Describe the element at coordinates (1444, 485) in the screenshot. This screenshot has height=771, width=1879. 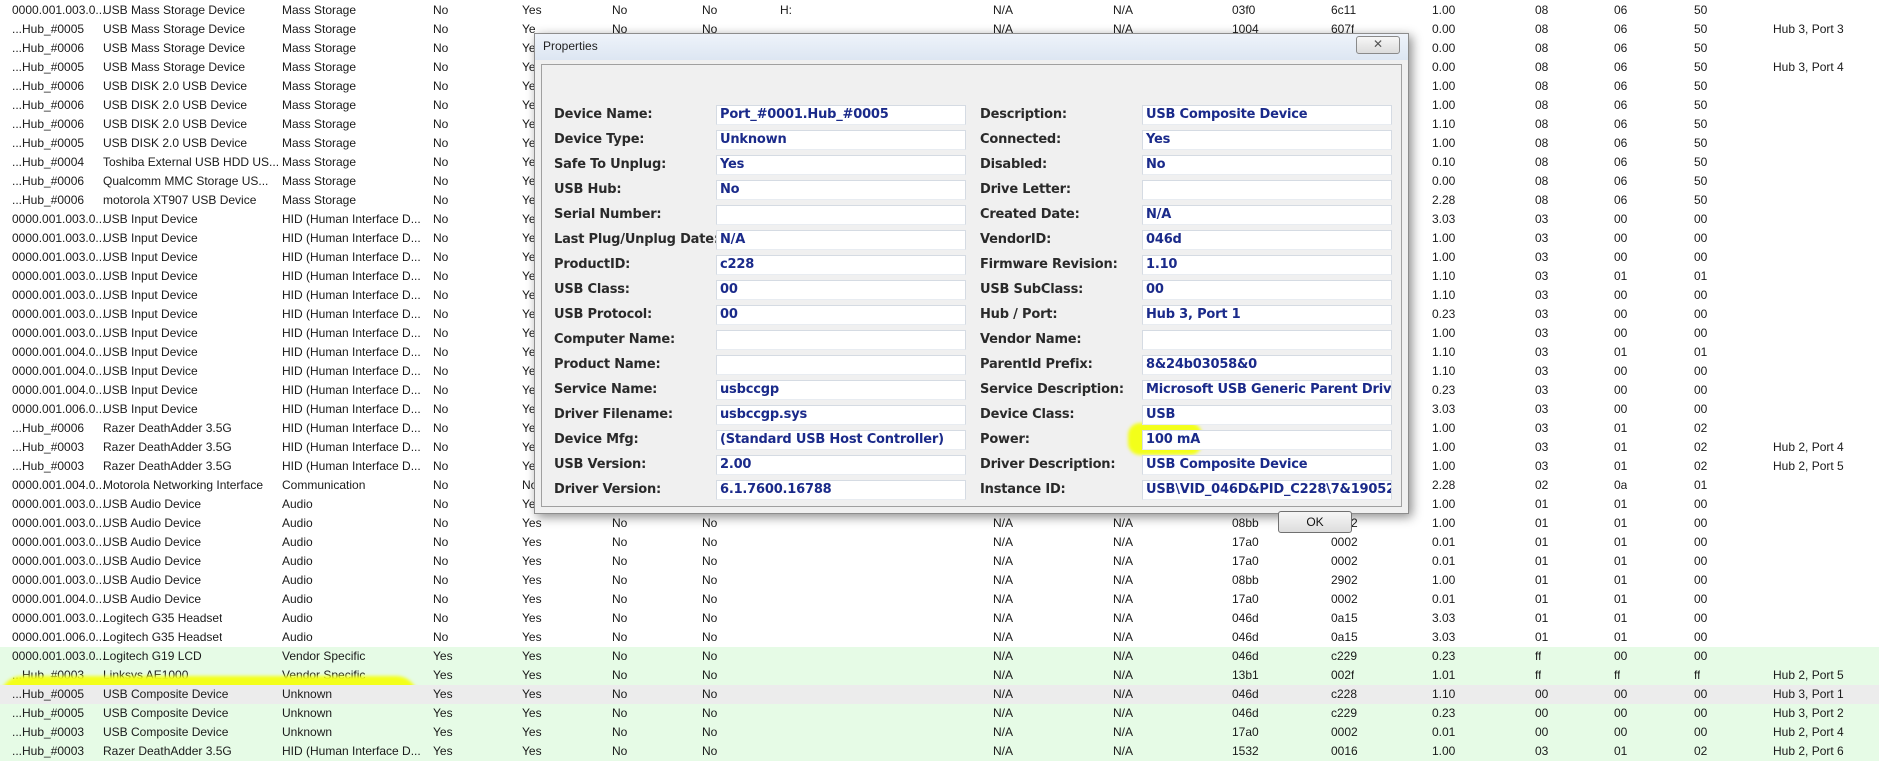
I see `table-cell: 2.28` at that location.